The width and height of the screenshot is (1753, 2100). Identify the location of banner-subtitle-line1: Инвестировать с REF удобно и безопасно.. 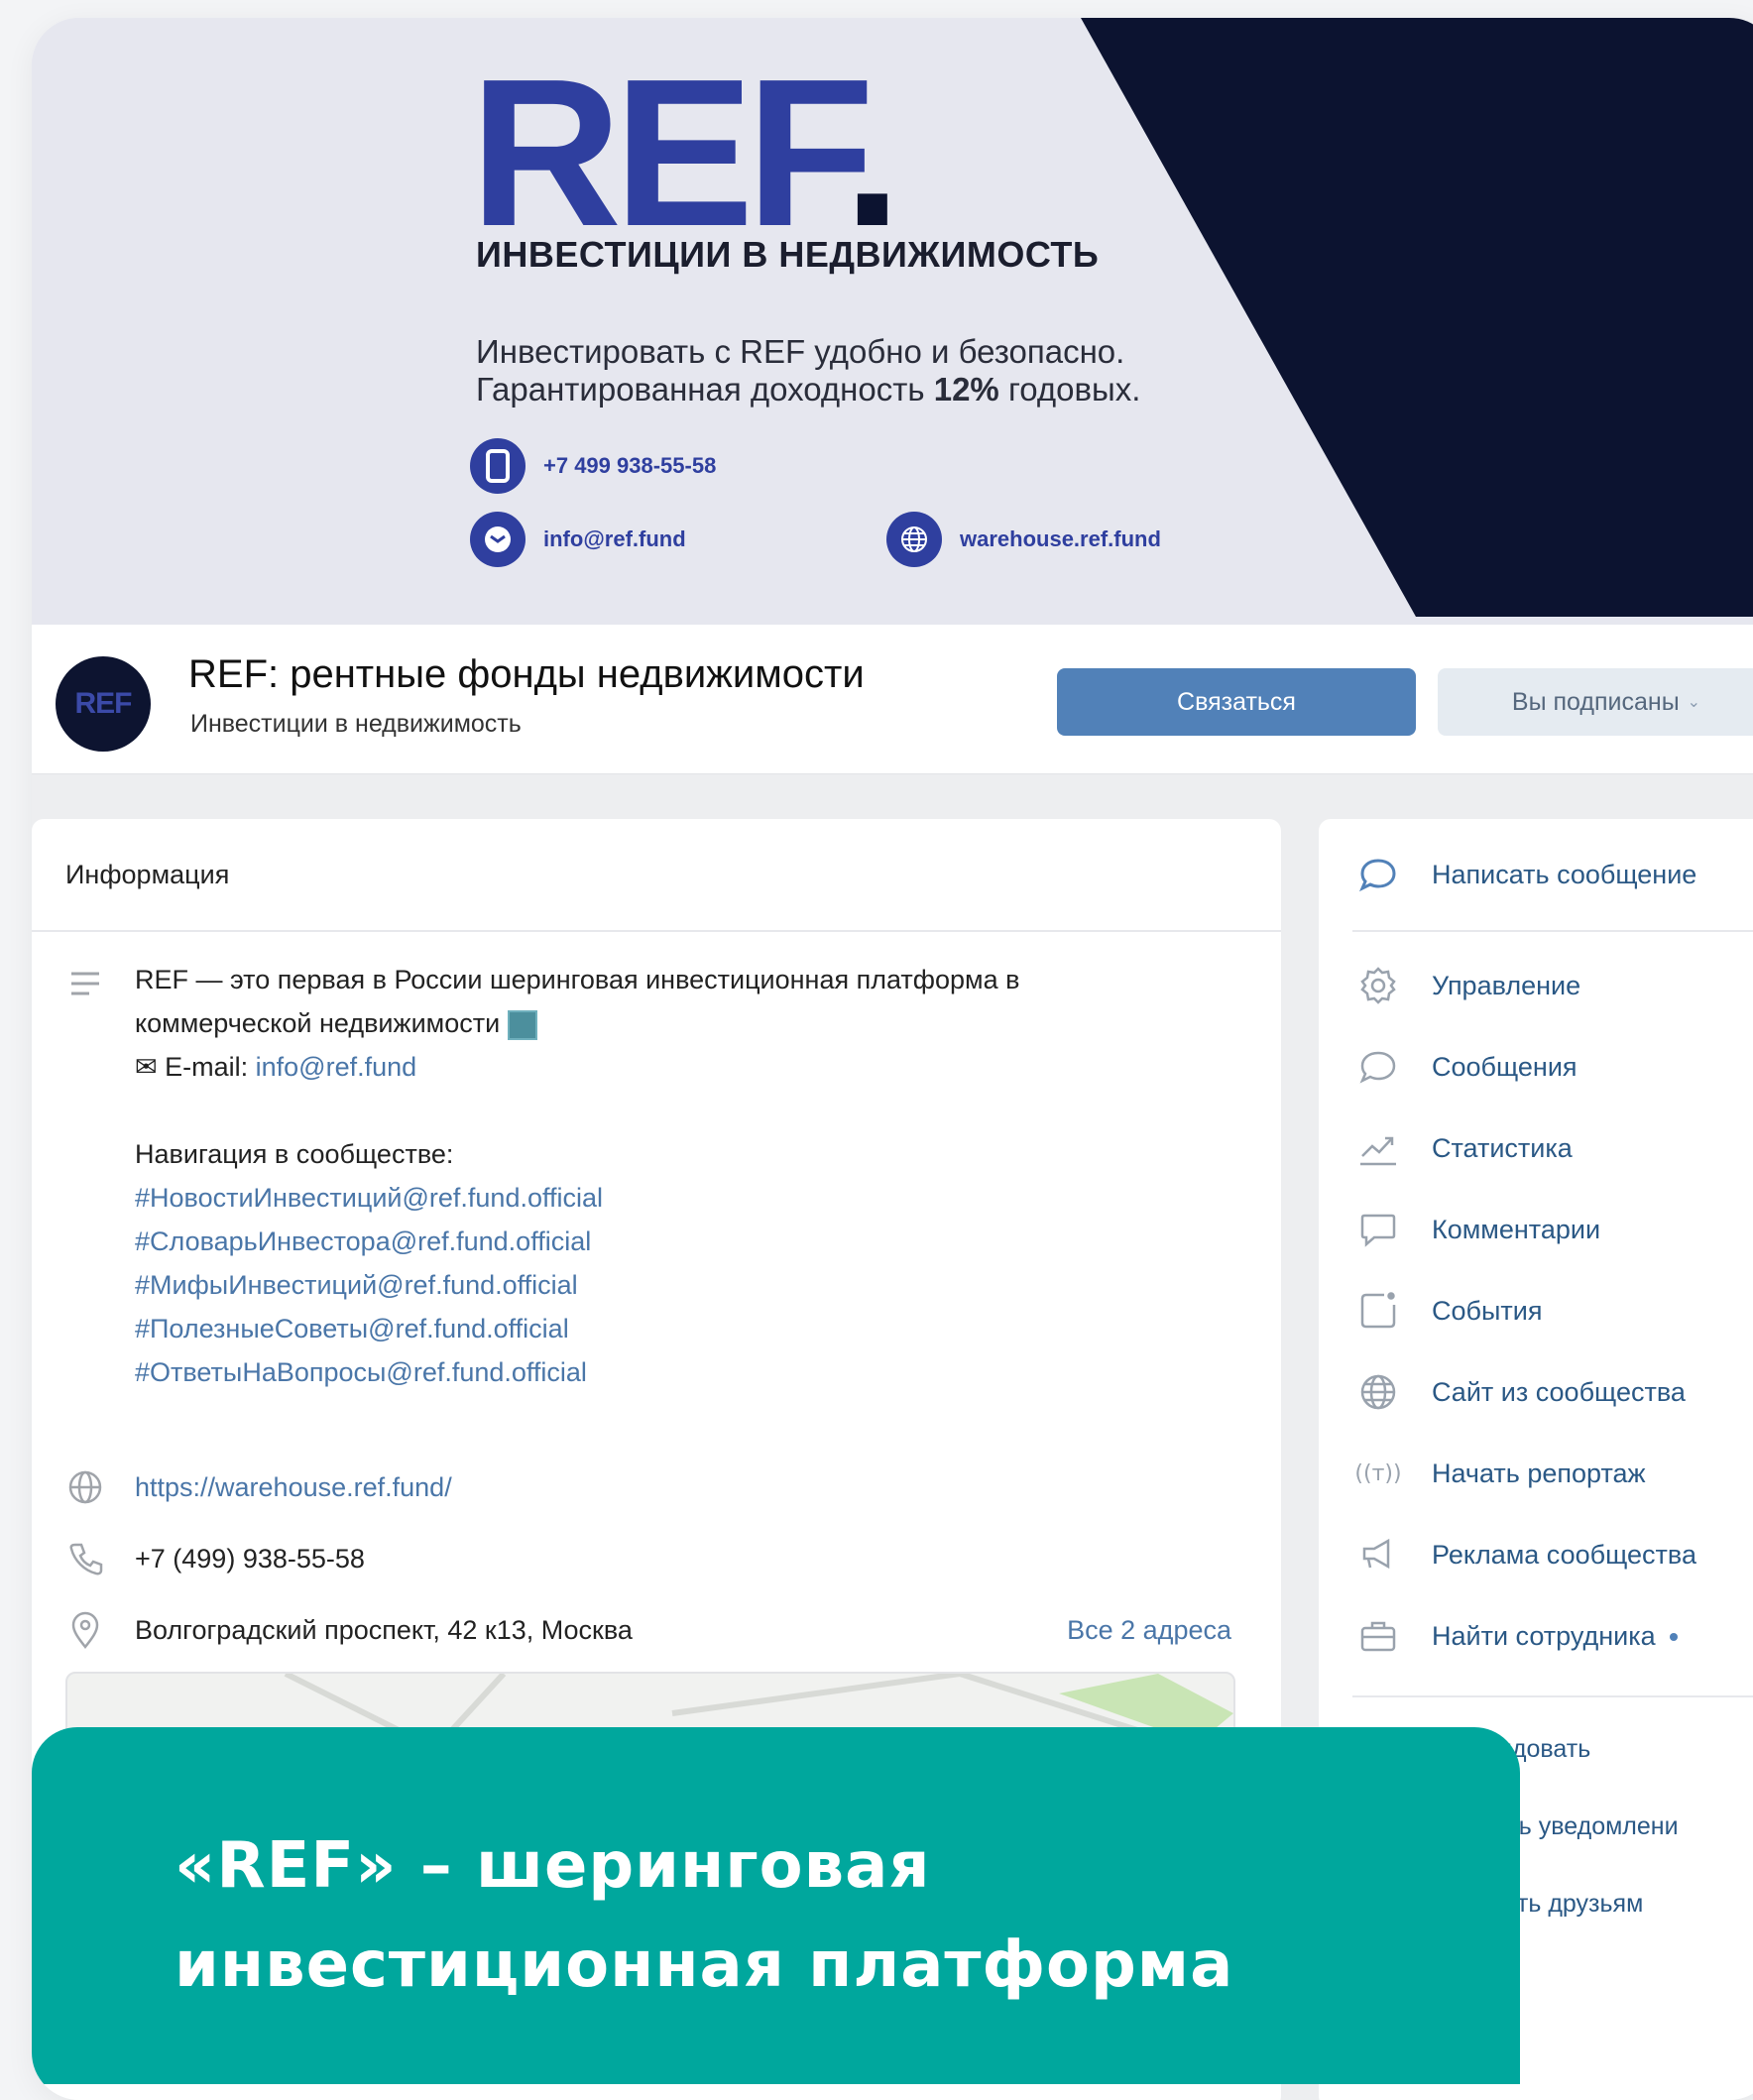
(801, 351).